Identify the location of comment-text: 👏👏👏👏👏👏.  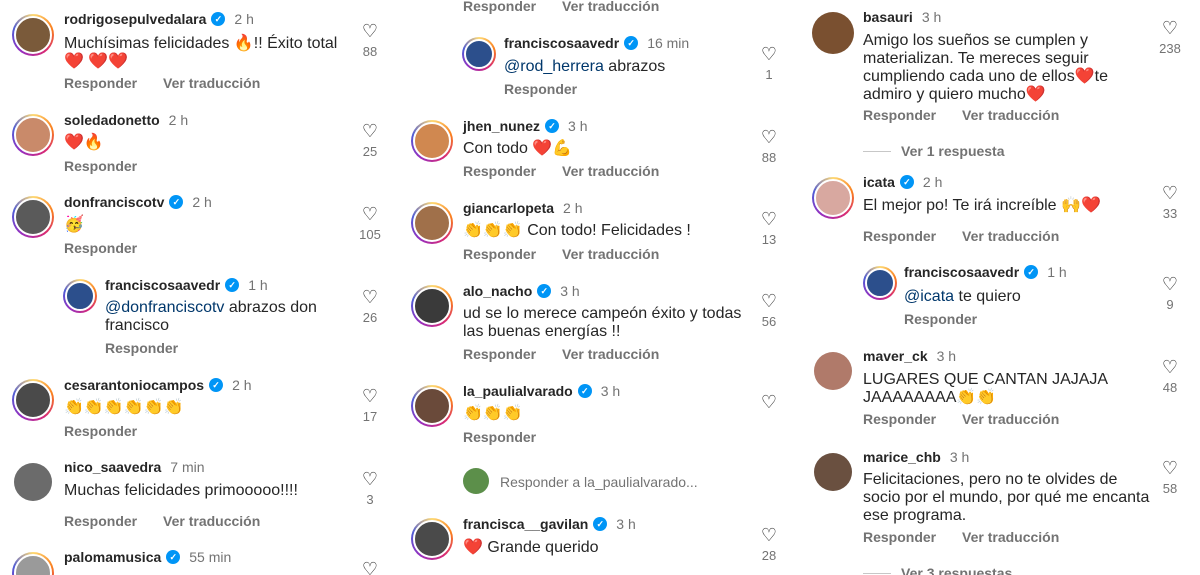
(124, 407).